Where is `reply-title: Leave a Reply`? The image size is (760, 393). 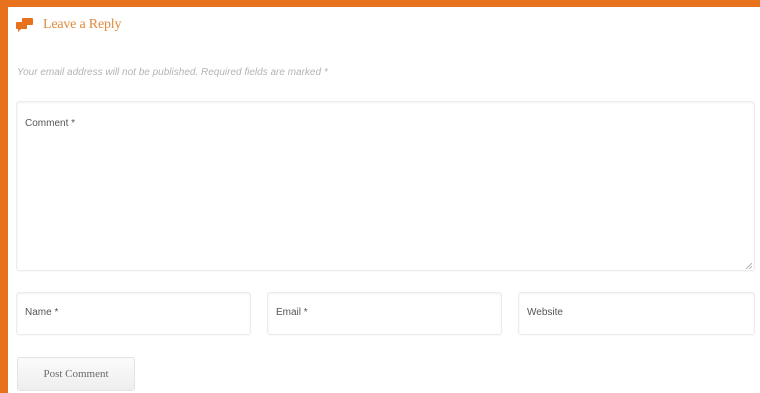 reply-title: Leave a Reply is located at coordinates (68, 25).